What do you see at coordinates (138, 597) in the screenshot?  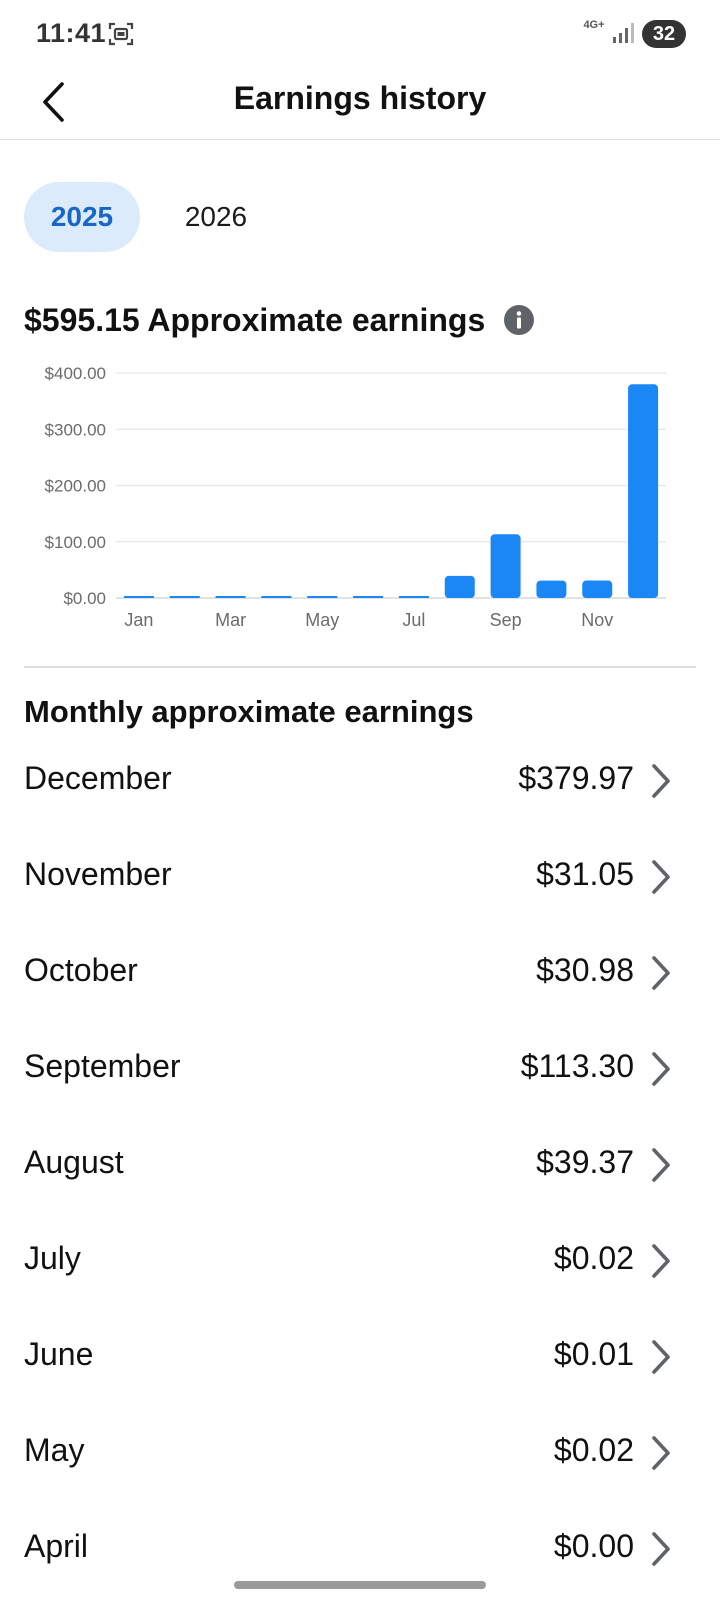 I see `bar-jan` at bounding box center [138, 597].